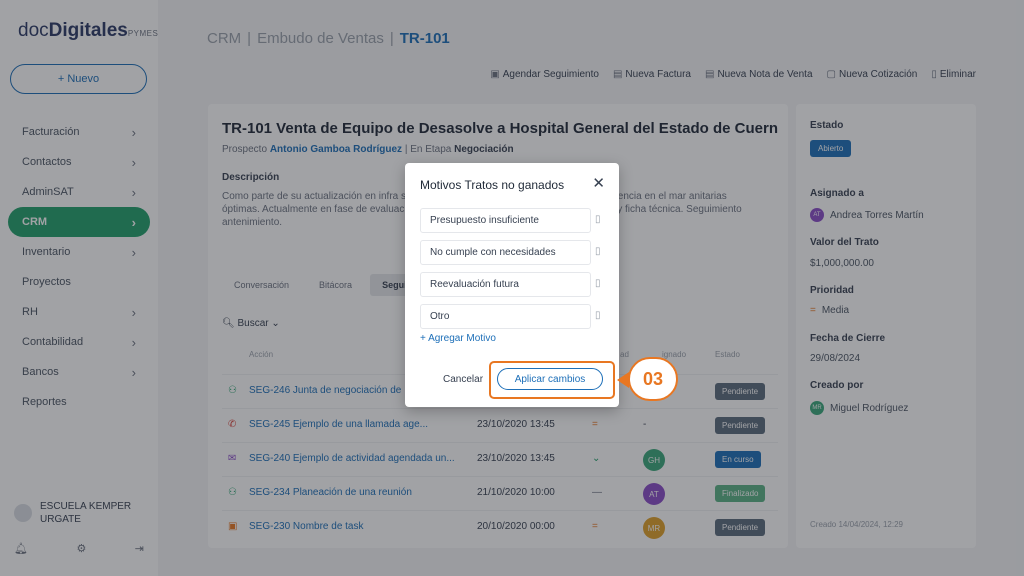  What do you see at coordinates (552, 380) in the screenshot?
I see `step-highlight-box` at bounding box center [552, 380].